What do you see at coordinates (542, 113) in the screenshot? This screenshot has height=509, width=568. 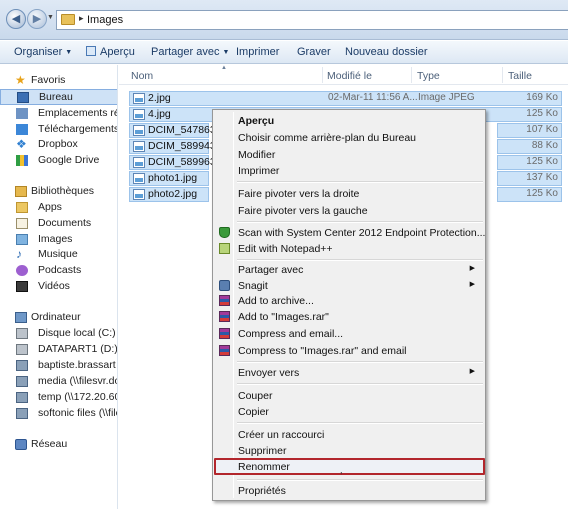 I see `file-size: 125 Ko` at bounding box center [542, 113].